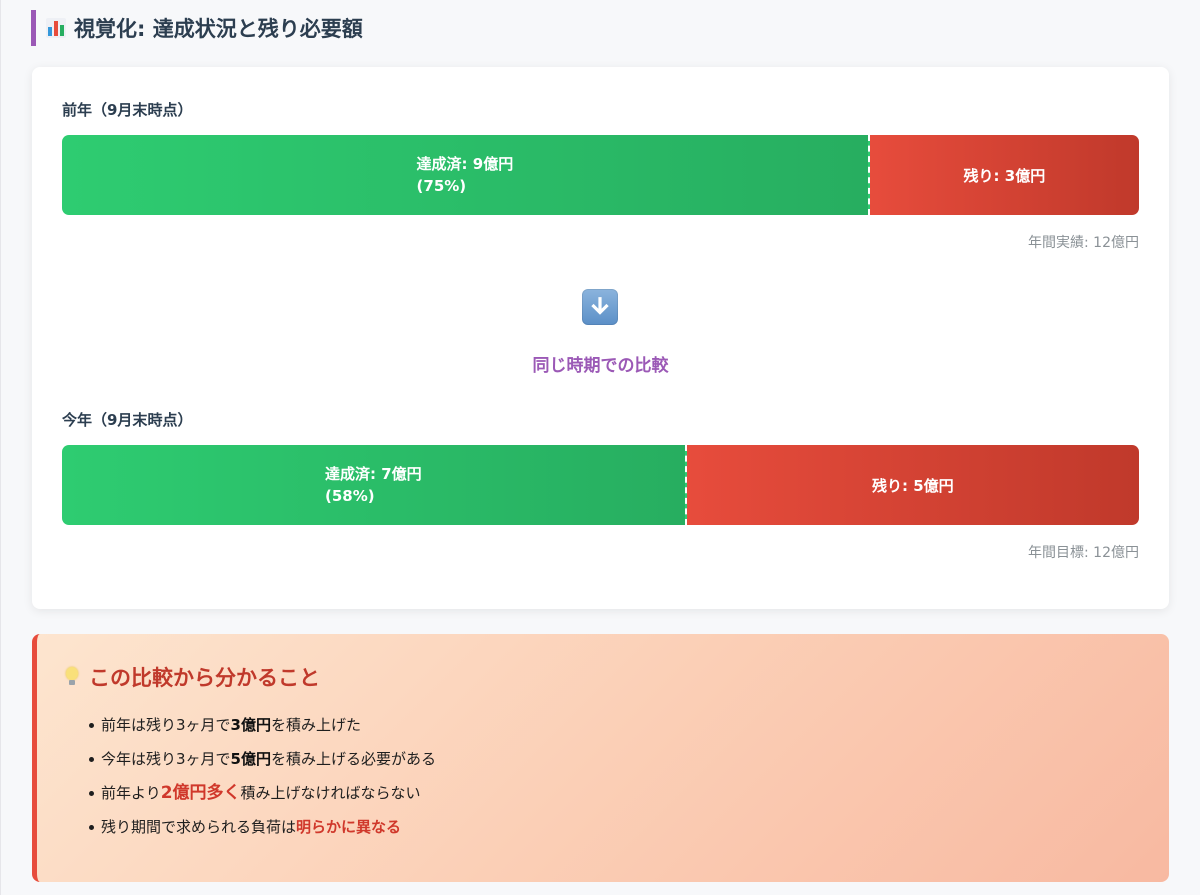 This screenshot has height=895, width=1200. What do you see at coordinates (56, 28) in the screenshot?
I see `bar-chart-icon` at bounding box center [56, 28].